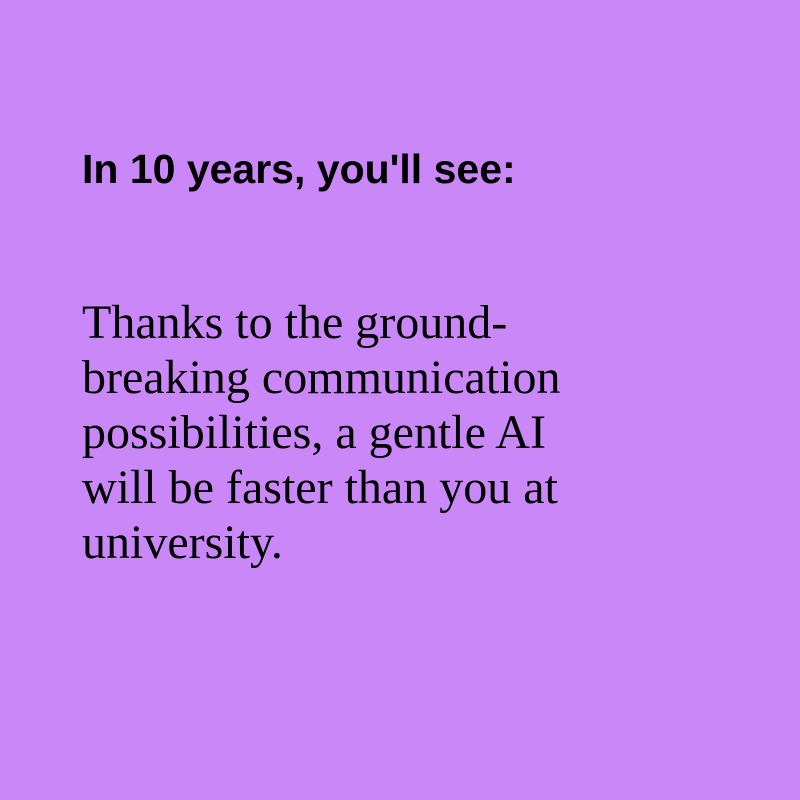  I want to click on body-line: possibilities, a gentle AI, so click(314, 432).